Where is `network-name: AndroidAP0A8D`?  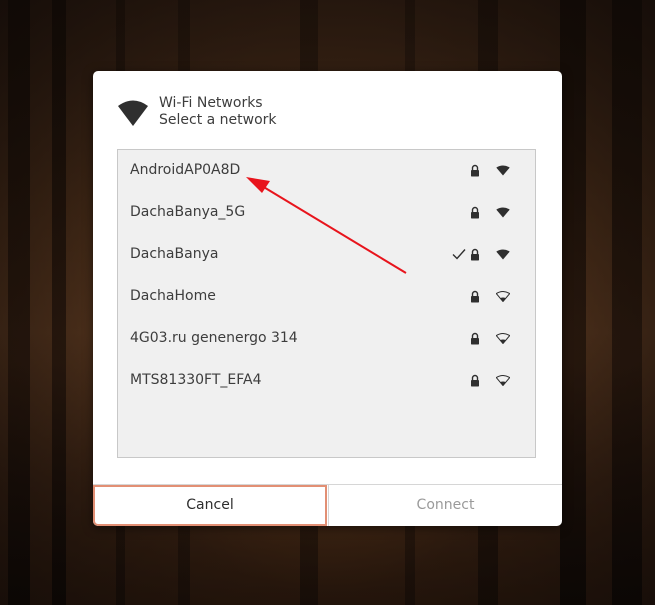 network-name: AndroidAP0A8D is located at coordinates (185, 170).